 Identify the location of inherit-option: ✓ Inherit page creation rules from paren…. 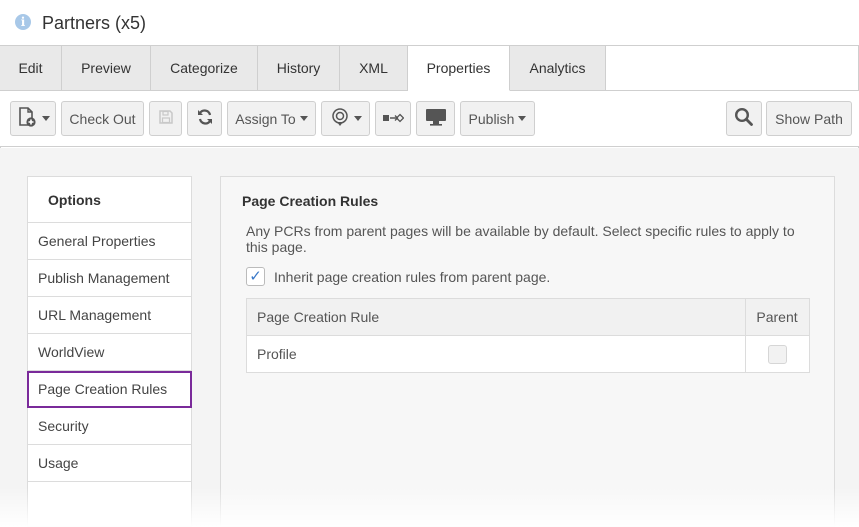
(398, 276).